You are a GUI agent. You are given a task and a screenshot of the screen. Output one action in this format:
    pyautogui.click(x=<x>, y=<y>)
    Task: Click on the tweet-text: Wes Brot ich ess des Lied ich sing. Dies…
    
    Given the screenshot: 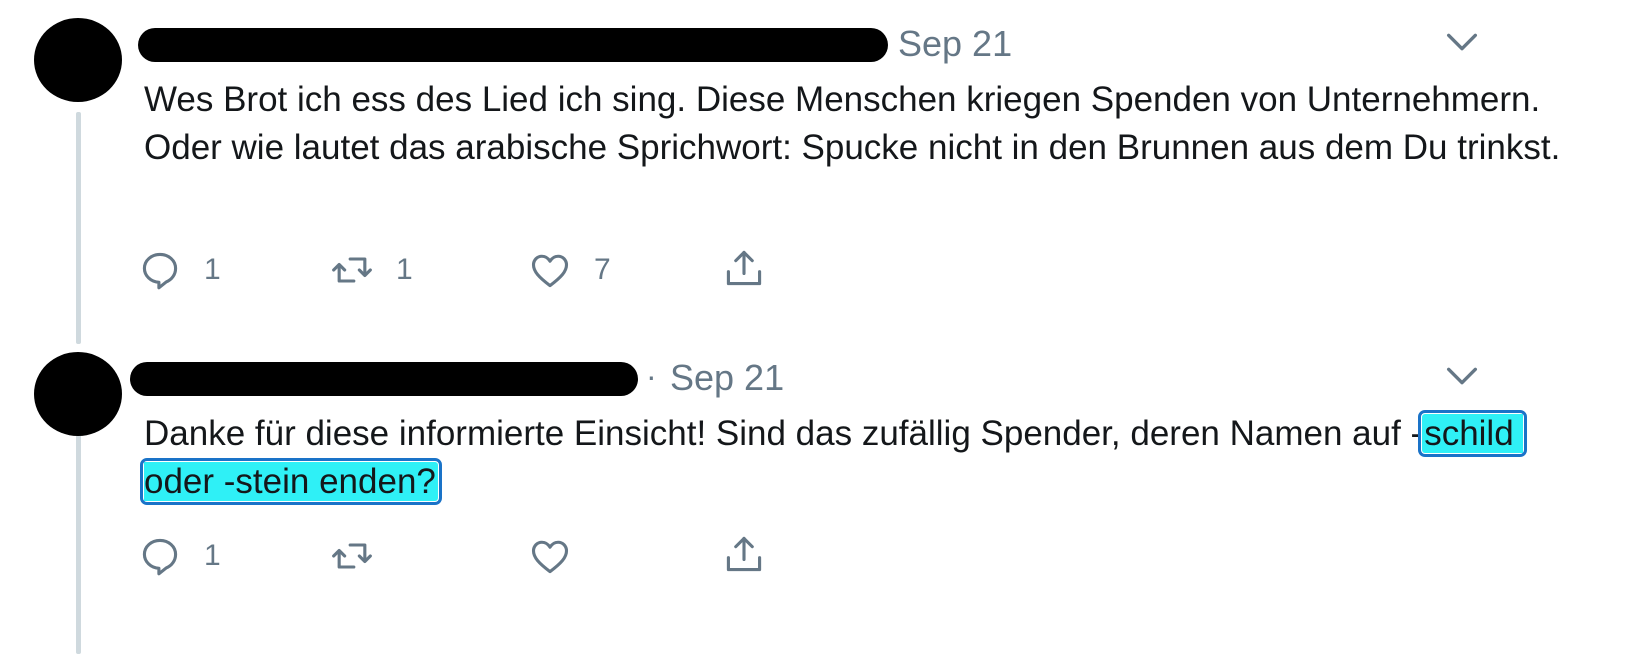 What is the action you would take?
    pyautogui.click(x=852, y=123)
    